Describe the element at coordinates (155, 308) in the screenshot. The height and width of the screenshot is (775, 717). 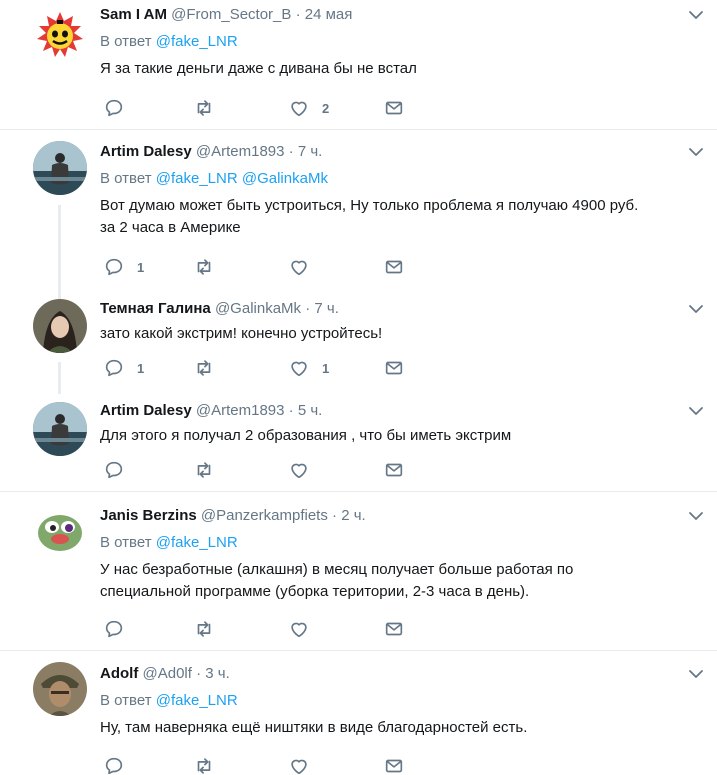
I see `display-name: Темная Галина` at that location.